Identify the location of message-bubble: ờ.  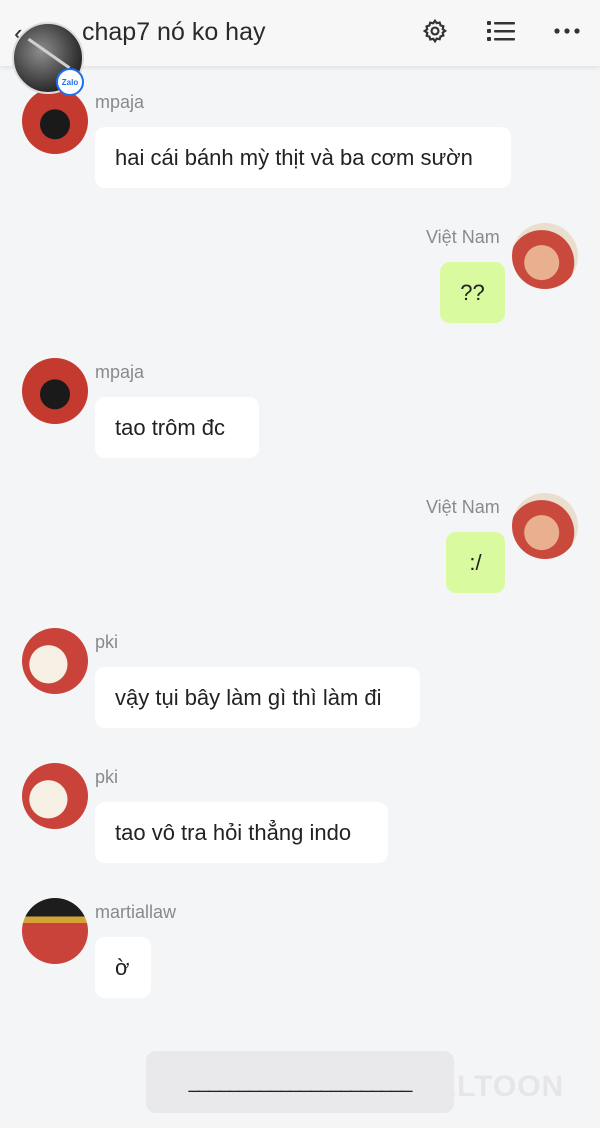
(123, 967).